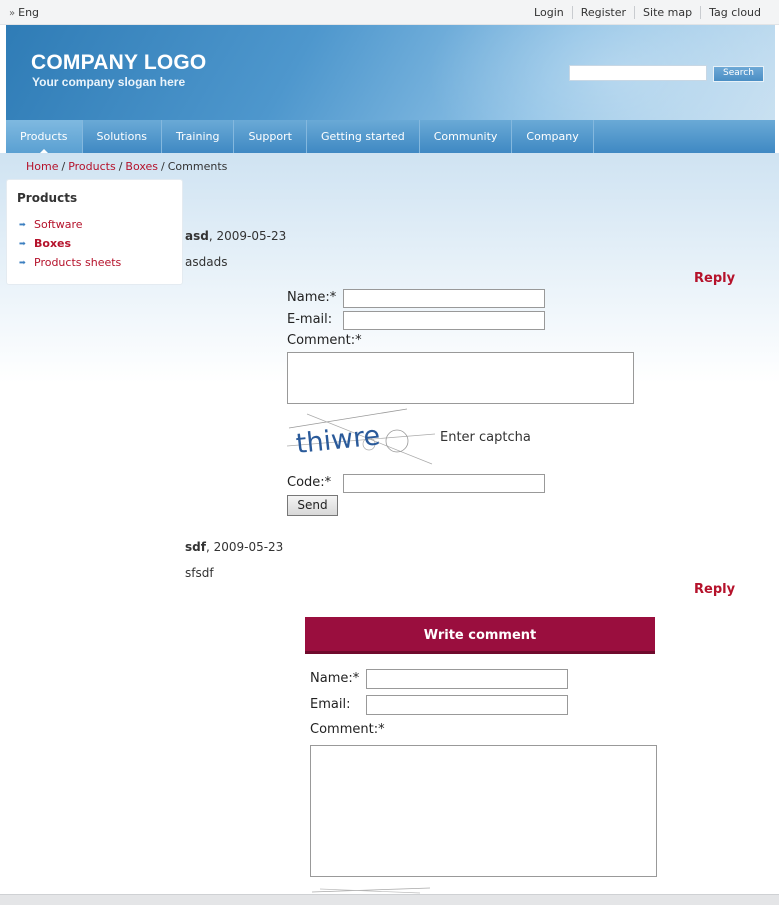 The height and width of the screenshot is (905, 779). What do you see at coordinates (92, 166) in the screenshot?
I see `breadcrumb-products: Products` at bounding box center [92, 166].